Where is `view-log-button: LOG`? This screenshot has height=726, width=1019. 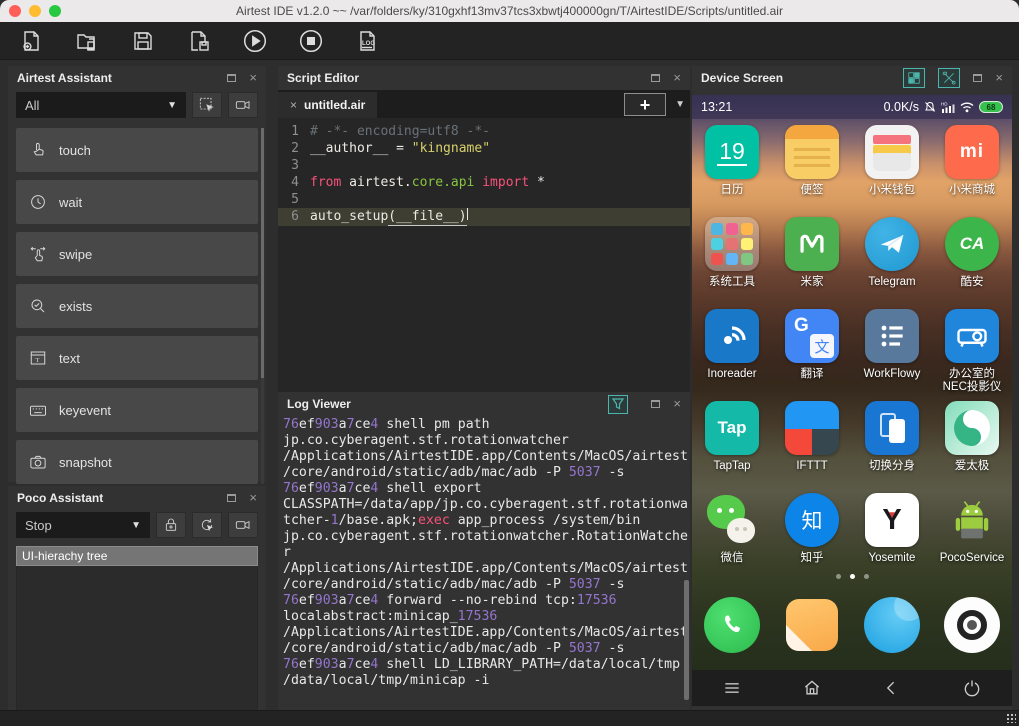 view-log-button: LOG is located at coordinates (367, 41).